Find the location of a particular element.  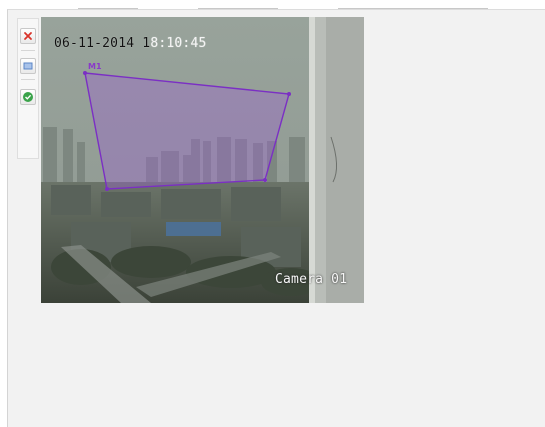

close-icon is located at coordinates (28, 36).